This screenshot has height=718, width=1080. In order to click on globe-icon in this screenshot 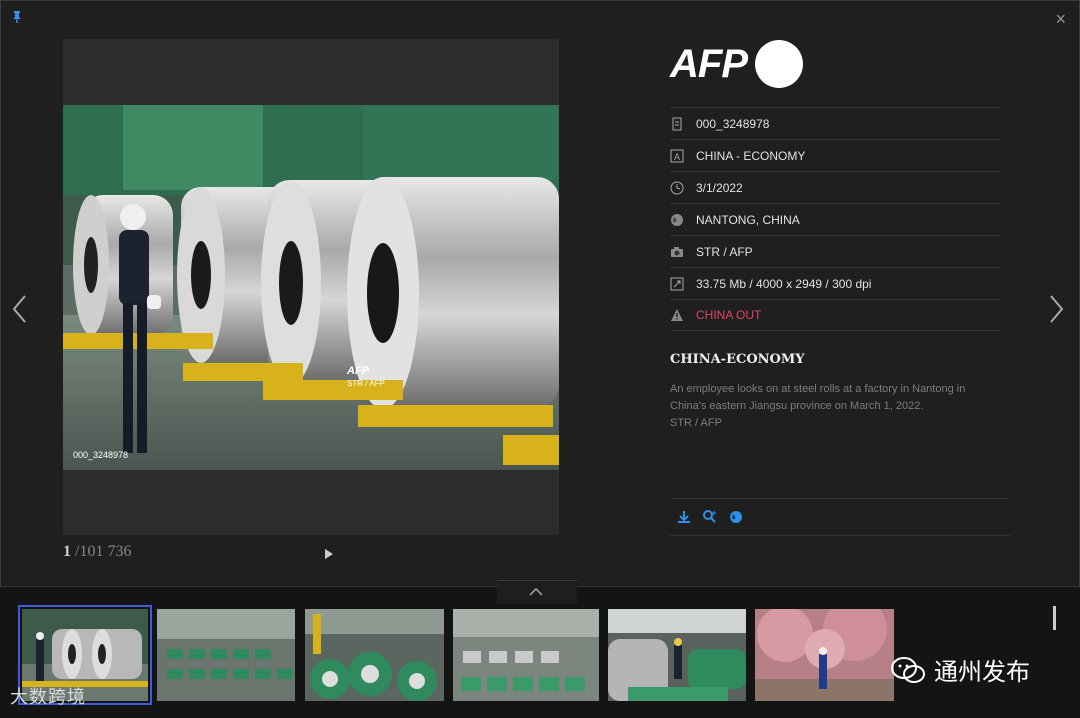, I will do `click(677, 219)`.